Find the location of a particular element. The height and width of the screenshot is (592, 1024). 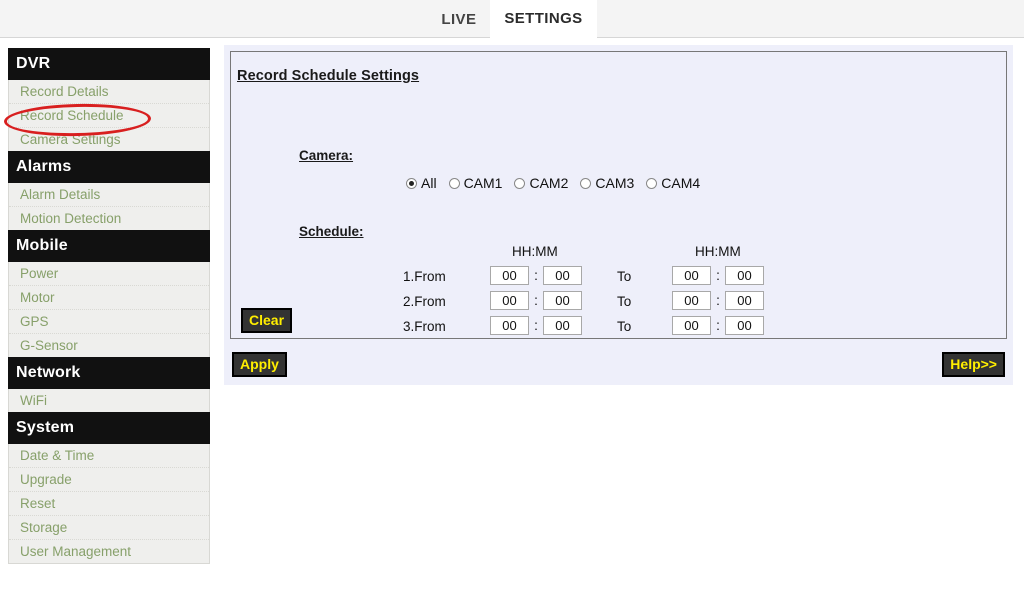

radio-label-cam3: CAM3 is located at coordinates (615, 183).